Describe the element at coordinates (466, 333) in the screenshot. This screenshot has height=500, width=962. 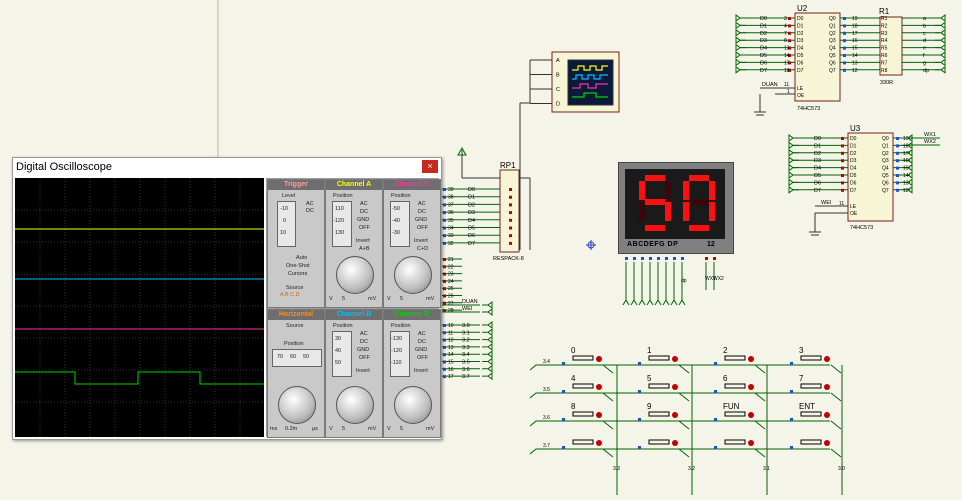
I see `port3-net: 3.1` at that location.